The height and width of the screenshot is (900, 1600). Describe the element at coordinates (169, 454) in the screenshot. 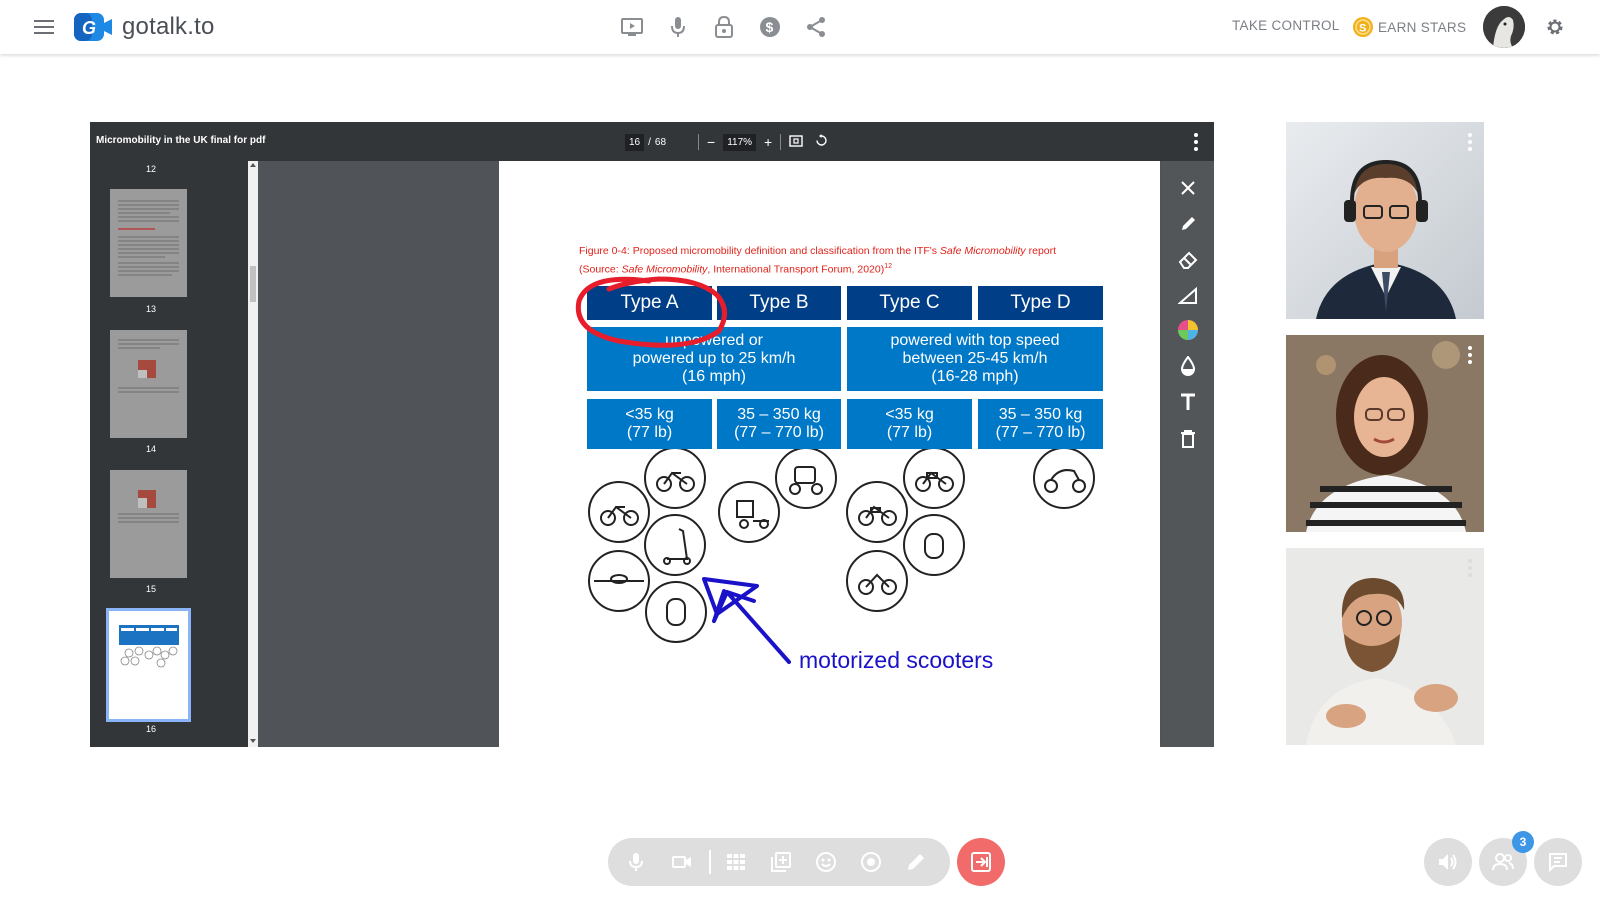

I see `thumbnail-sidebar: 12 13 14 15 16` at that location.